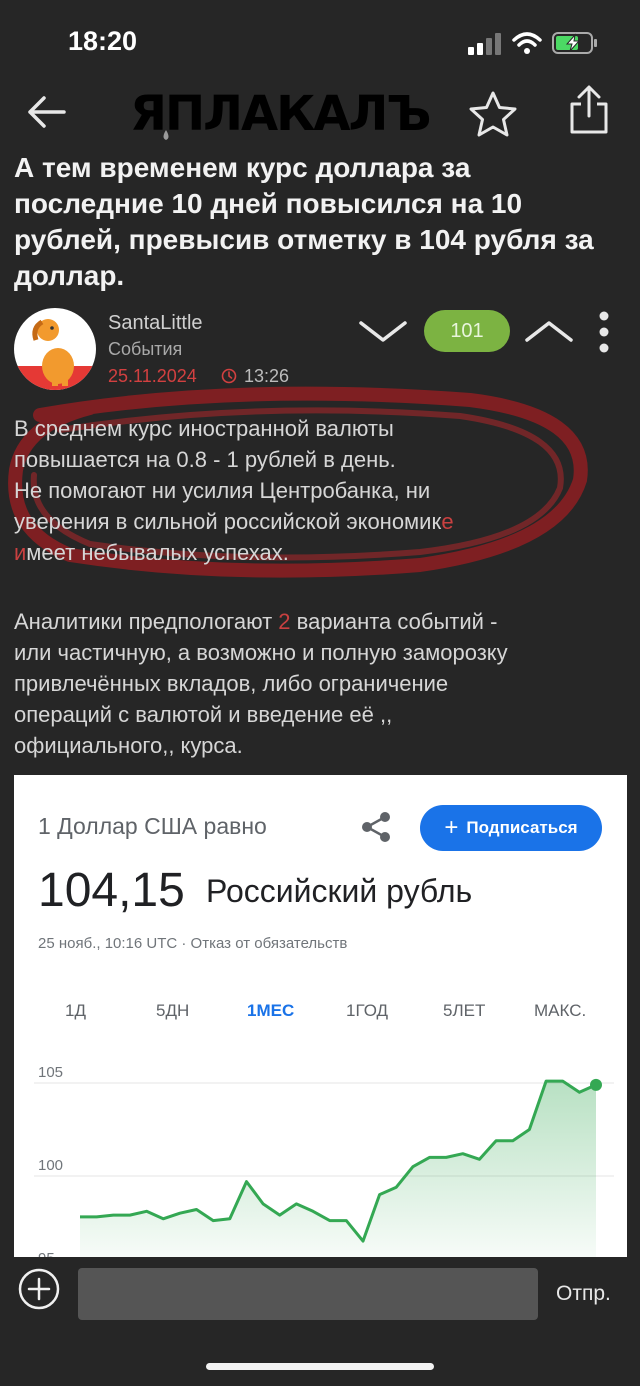 This screenshot has width=640, height=1386. Describe the element at coordinates (338, 1169) in the screenshot. I see `chart-area-fill` at that location.